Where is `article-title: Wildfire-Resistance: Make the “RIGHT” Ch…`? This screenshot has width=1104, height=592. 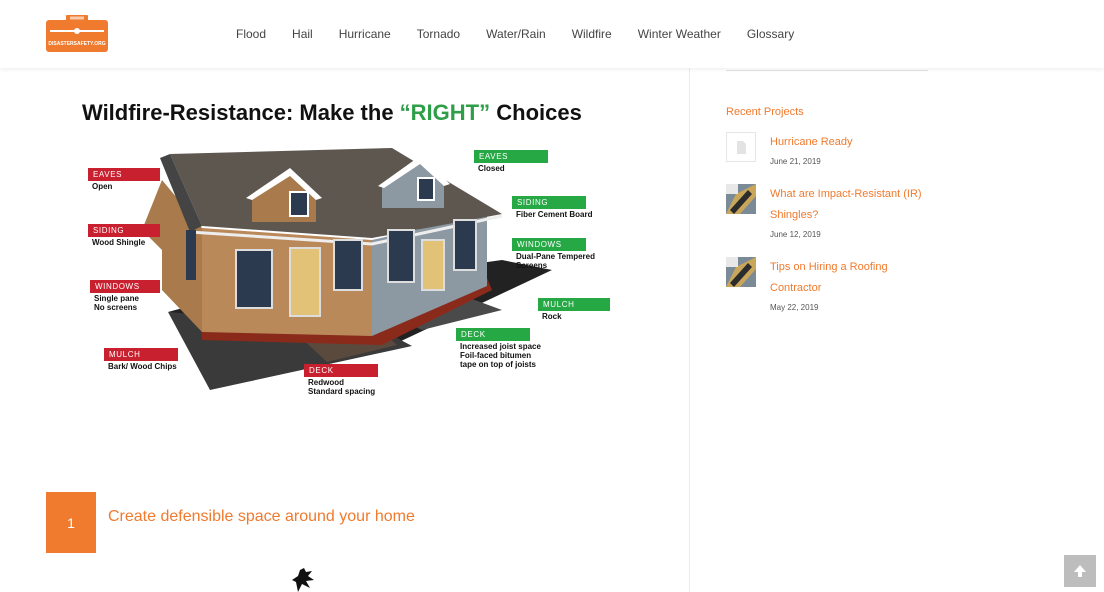 article-title: Wildfire-Resistance: Make the “RIGHT” Ch… is located at coordinates (332, 113).